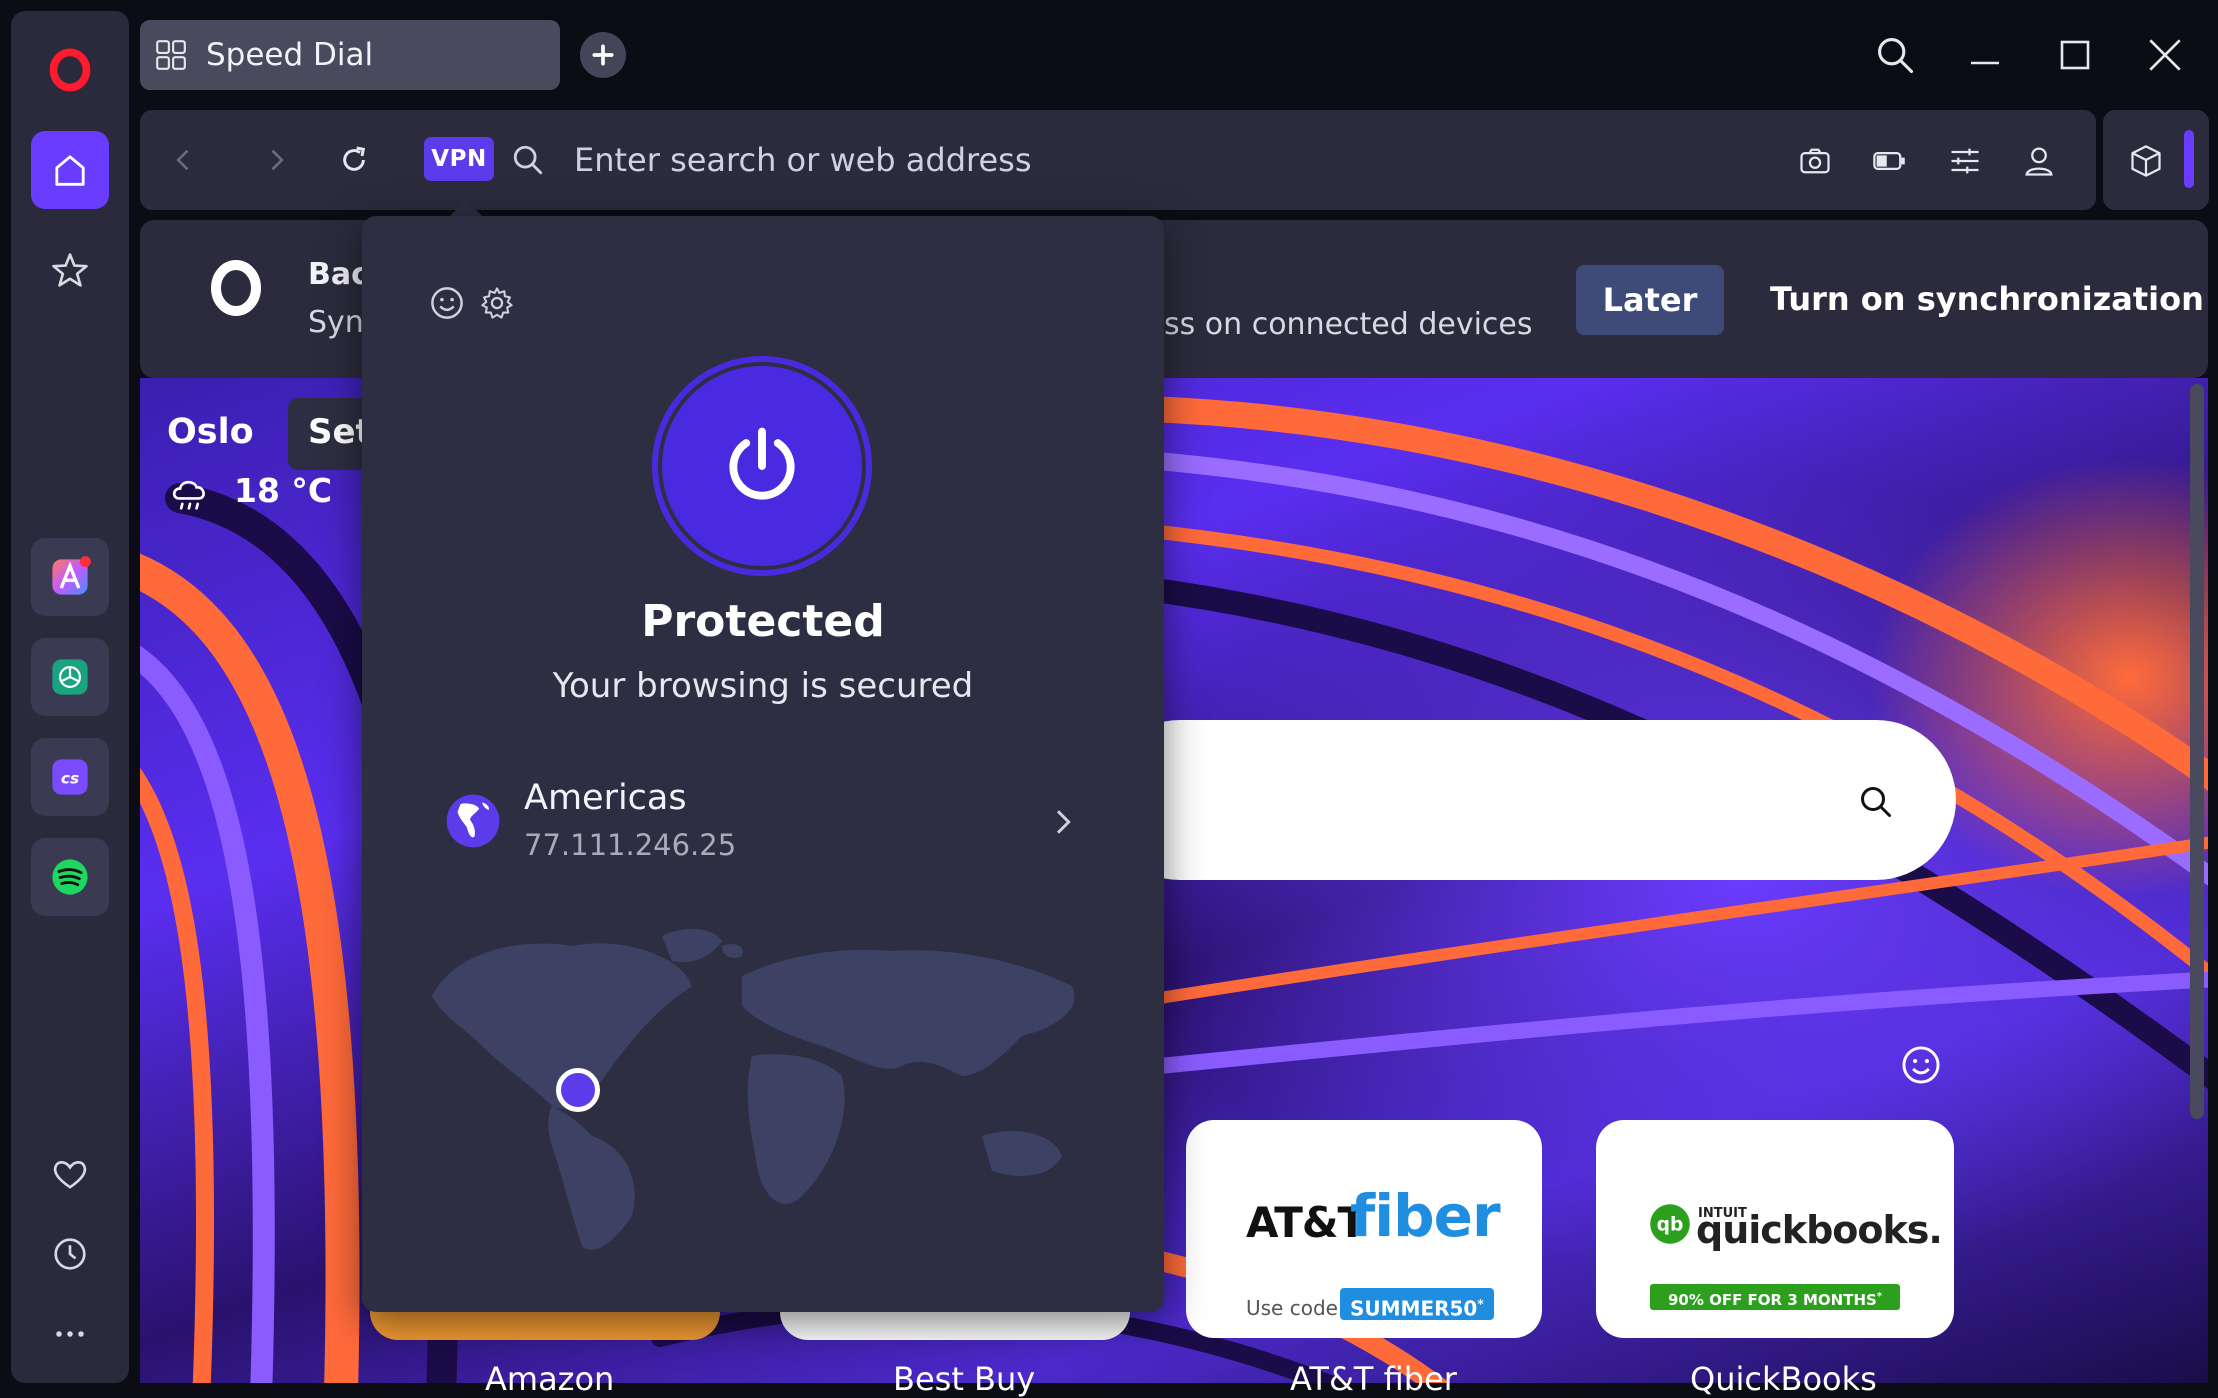  What do you see at coordinates (762, 466) in the screenshot?
I see `vpn-power-button` at bounding box center [762, 466].